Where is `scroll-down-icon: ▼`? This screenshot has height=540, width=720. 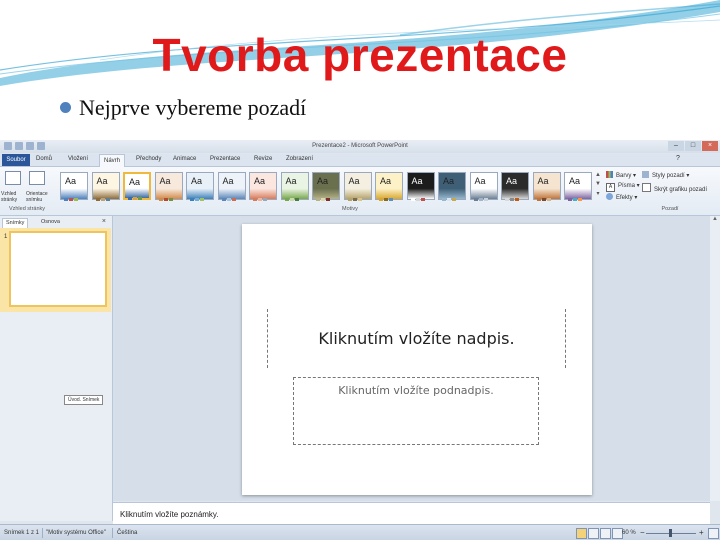
scroll-down-icon: ▼ is located at coordinates (598, 184).